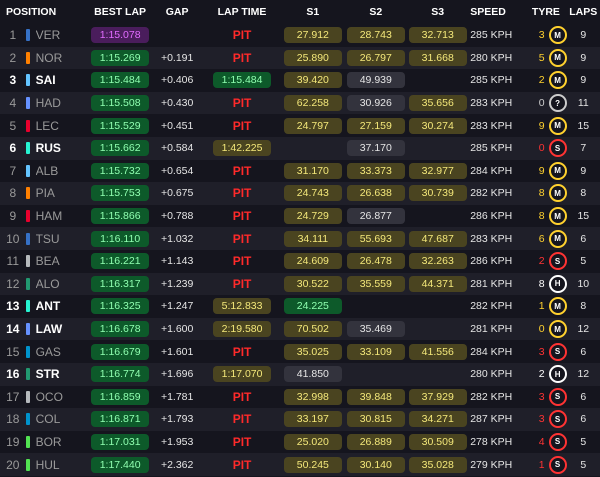 The width and height of the screenshot is (600, 477). What do you see at coordinates (583, 306) in the screenshot?
I see `laps-count: 8` at bounding box center [583, 306].